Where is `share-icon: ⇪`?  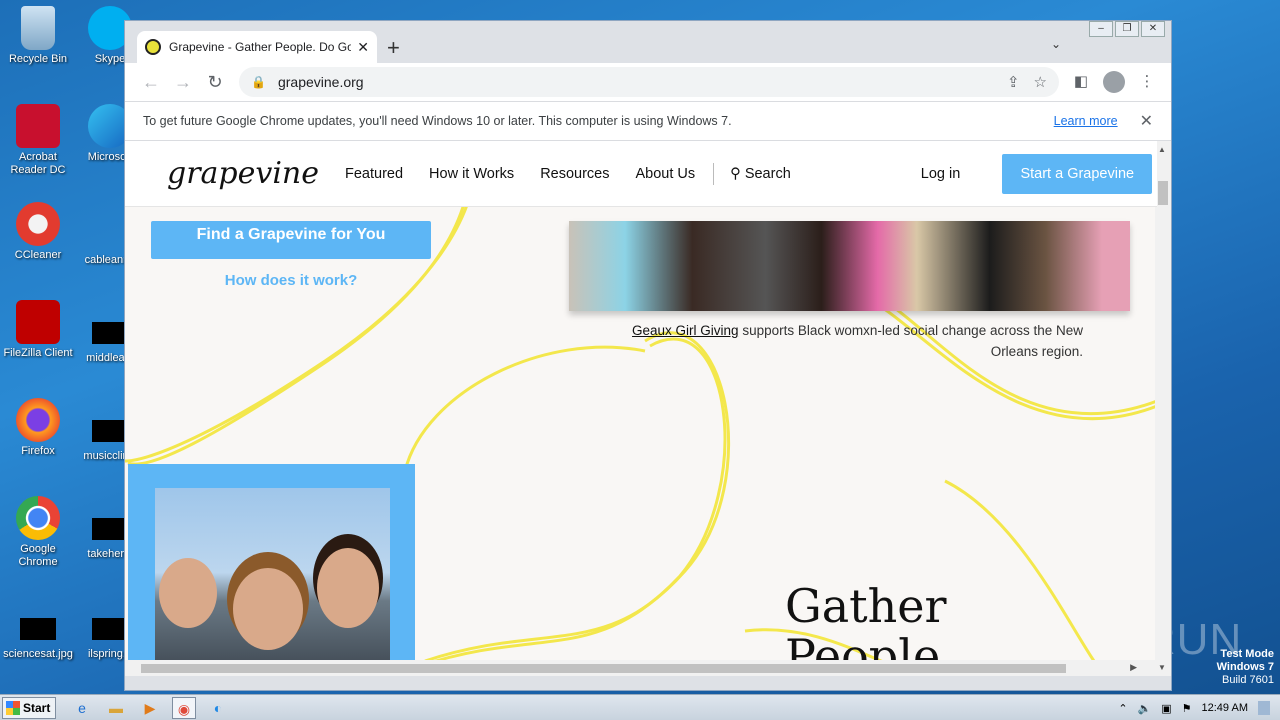
share-icon: ⇪ is located at coordinates (1013, 82).